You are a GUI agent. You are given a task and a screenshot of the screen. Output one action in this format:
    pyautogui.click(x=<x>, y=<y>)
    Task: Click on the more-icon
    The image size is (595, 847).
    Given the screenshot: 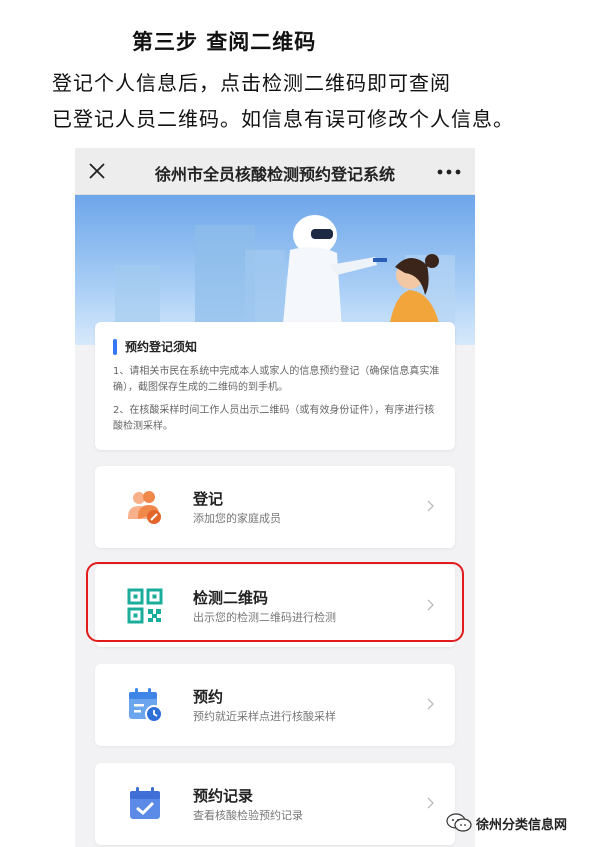 What is the action you would take?
    pyautogui.click(x=449, y=172)
    